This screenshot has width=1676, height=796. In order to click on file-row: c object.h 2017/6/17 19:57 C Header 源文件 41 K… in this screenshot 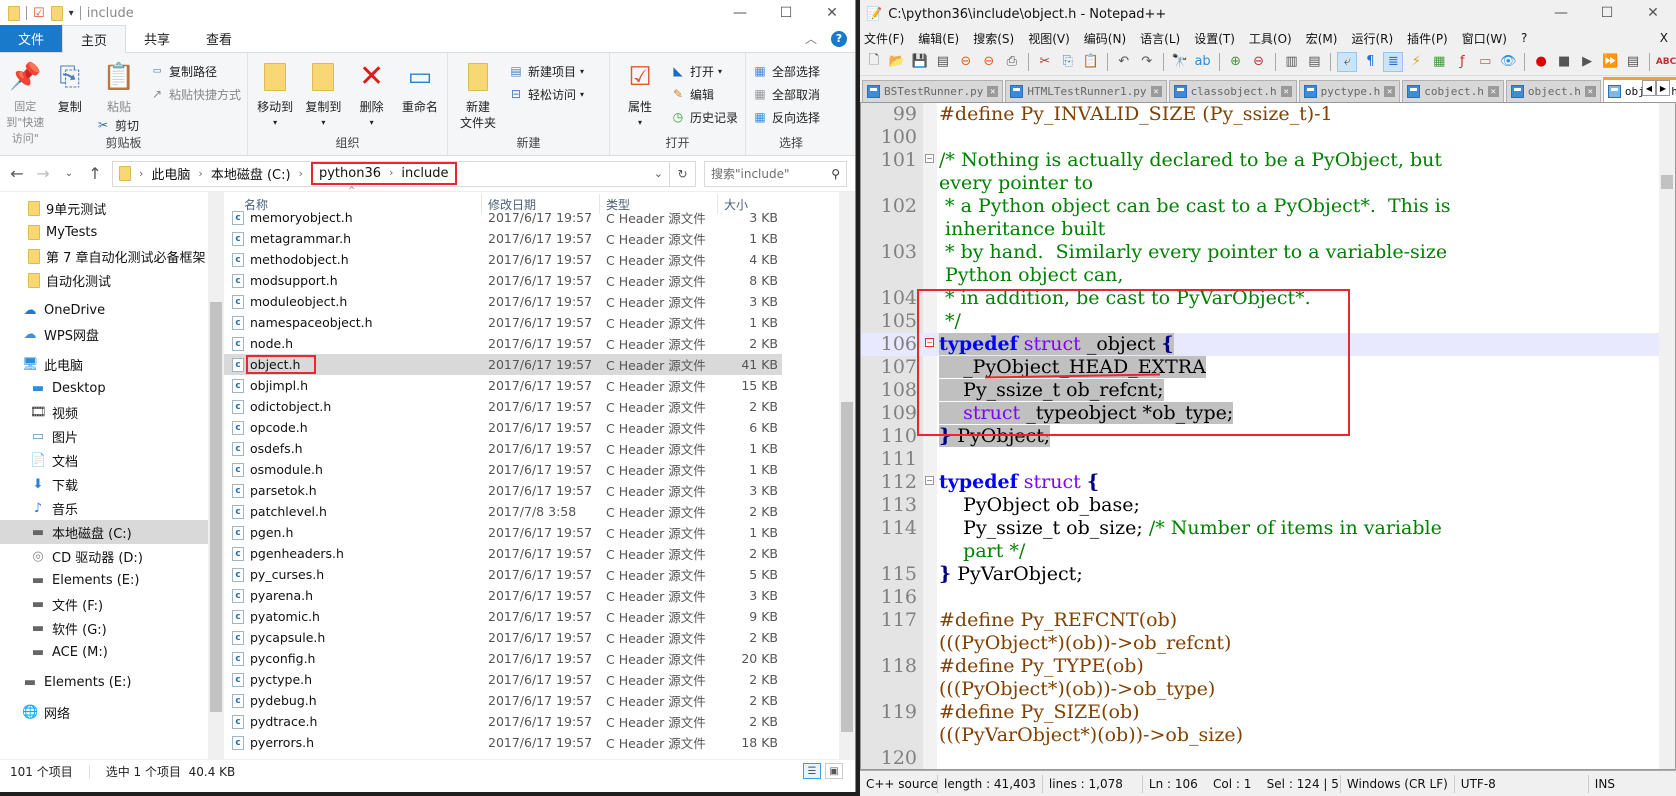, I will do `click(503, 364)`.